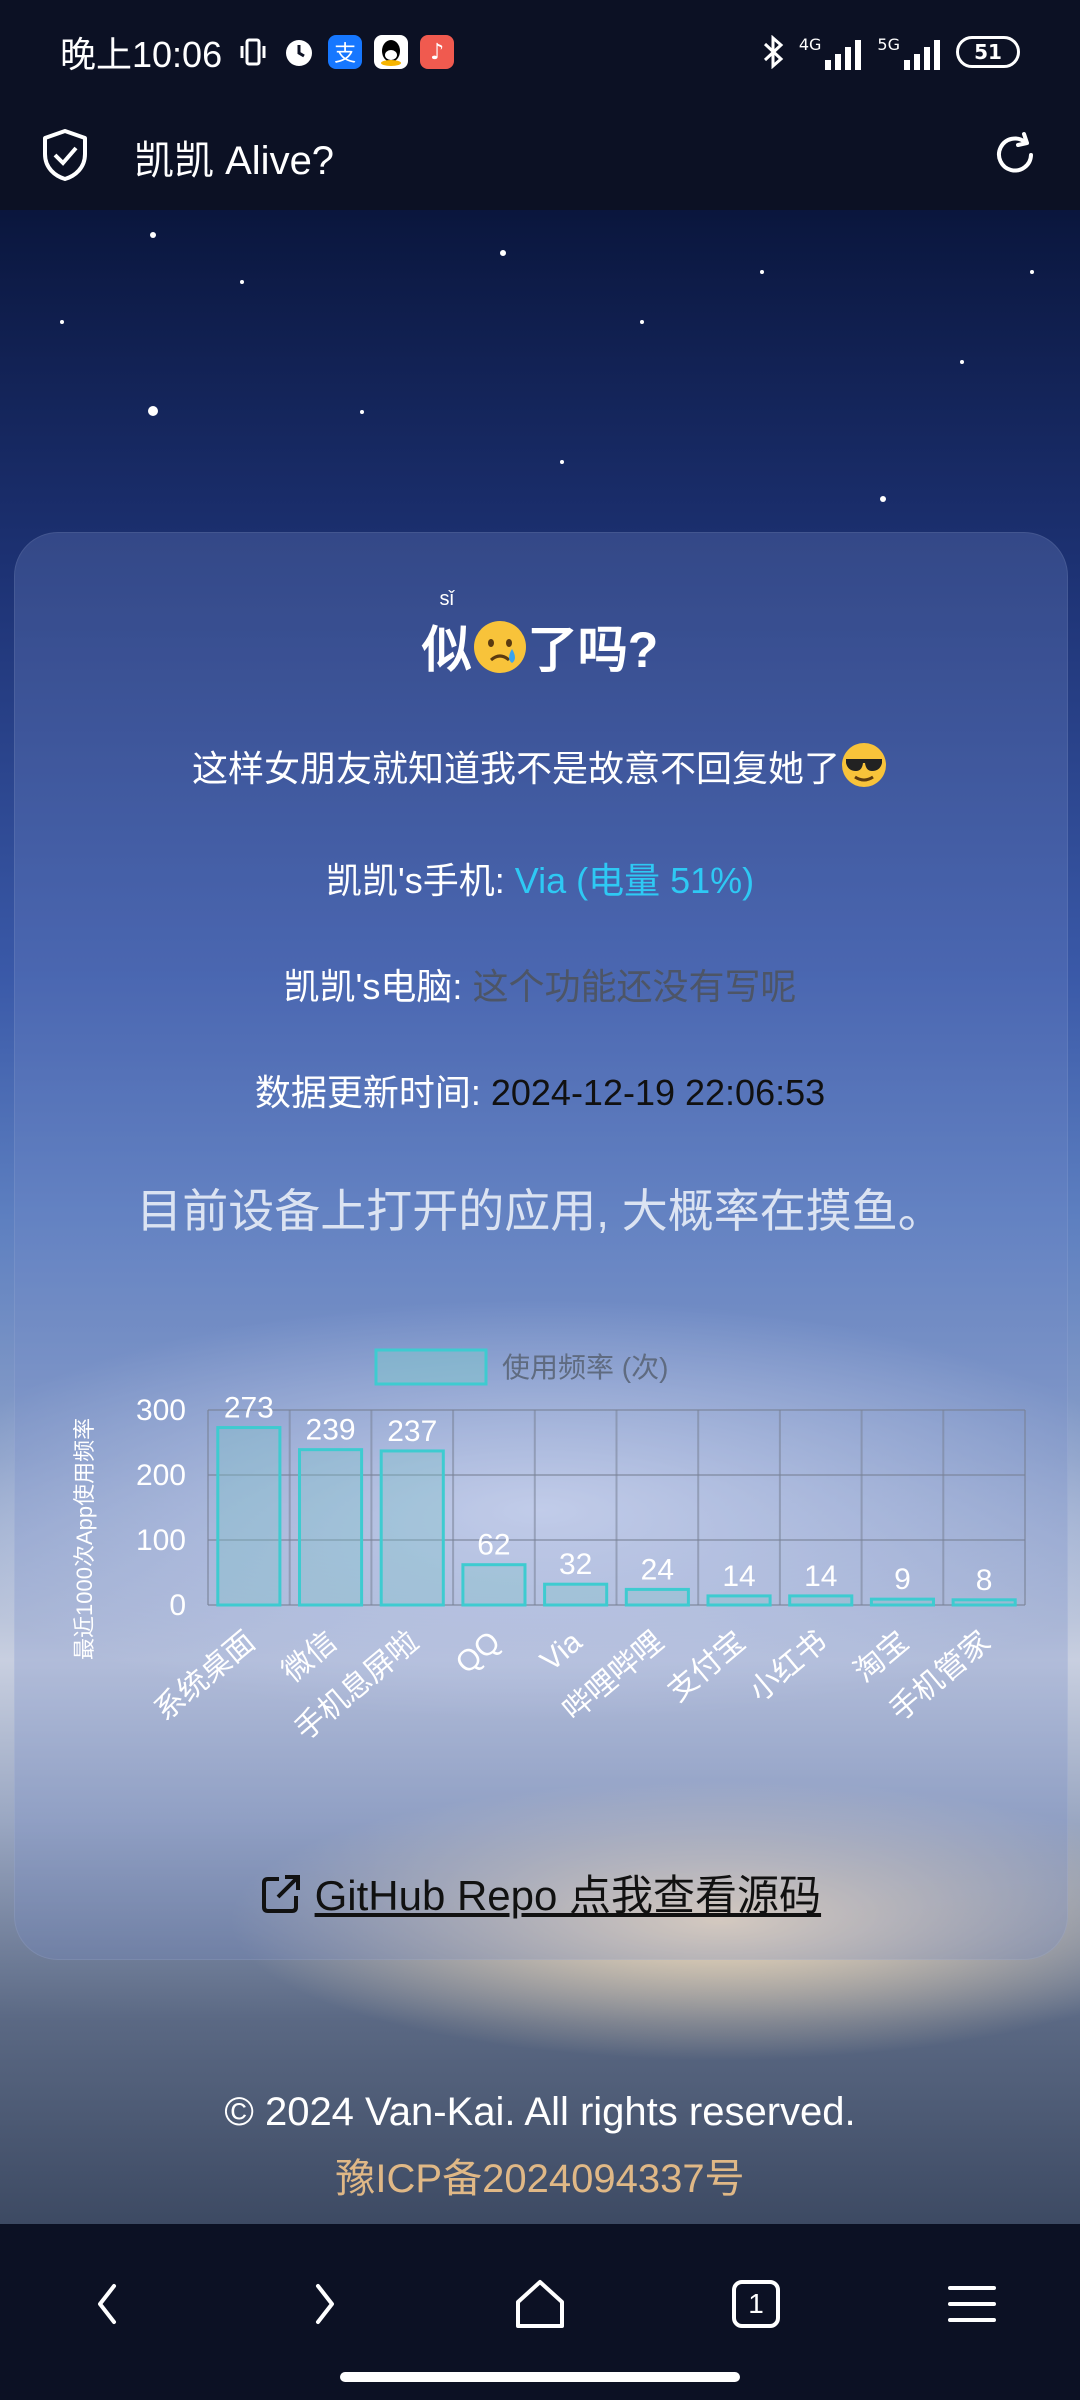  I want to click on copyright-text: © 2024 Van-Kai. All rights reserved., so click(540, 2112).